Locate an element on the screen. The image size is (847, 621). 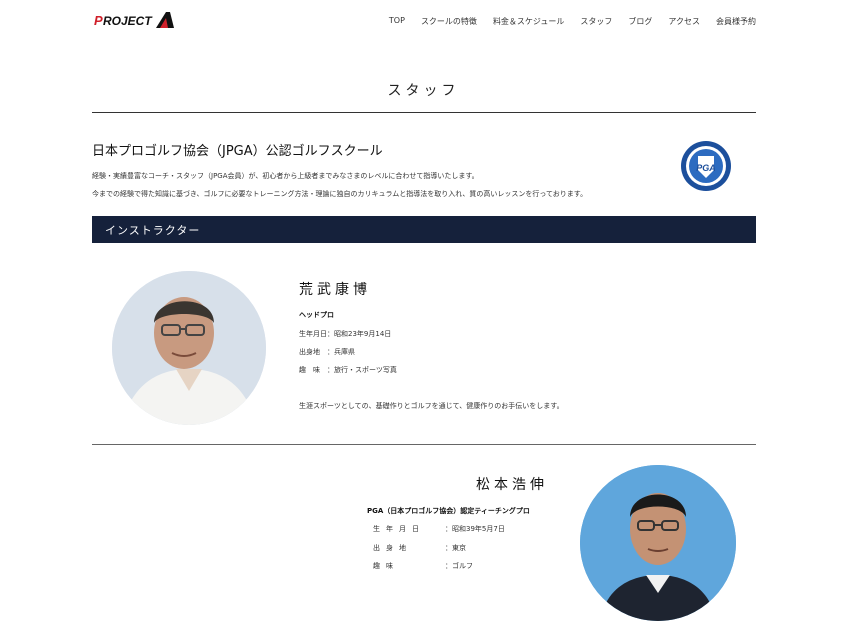
staff2-photo is located at coordinates (658, 543).